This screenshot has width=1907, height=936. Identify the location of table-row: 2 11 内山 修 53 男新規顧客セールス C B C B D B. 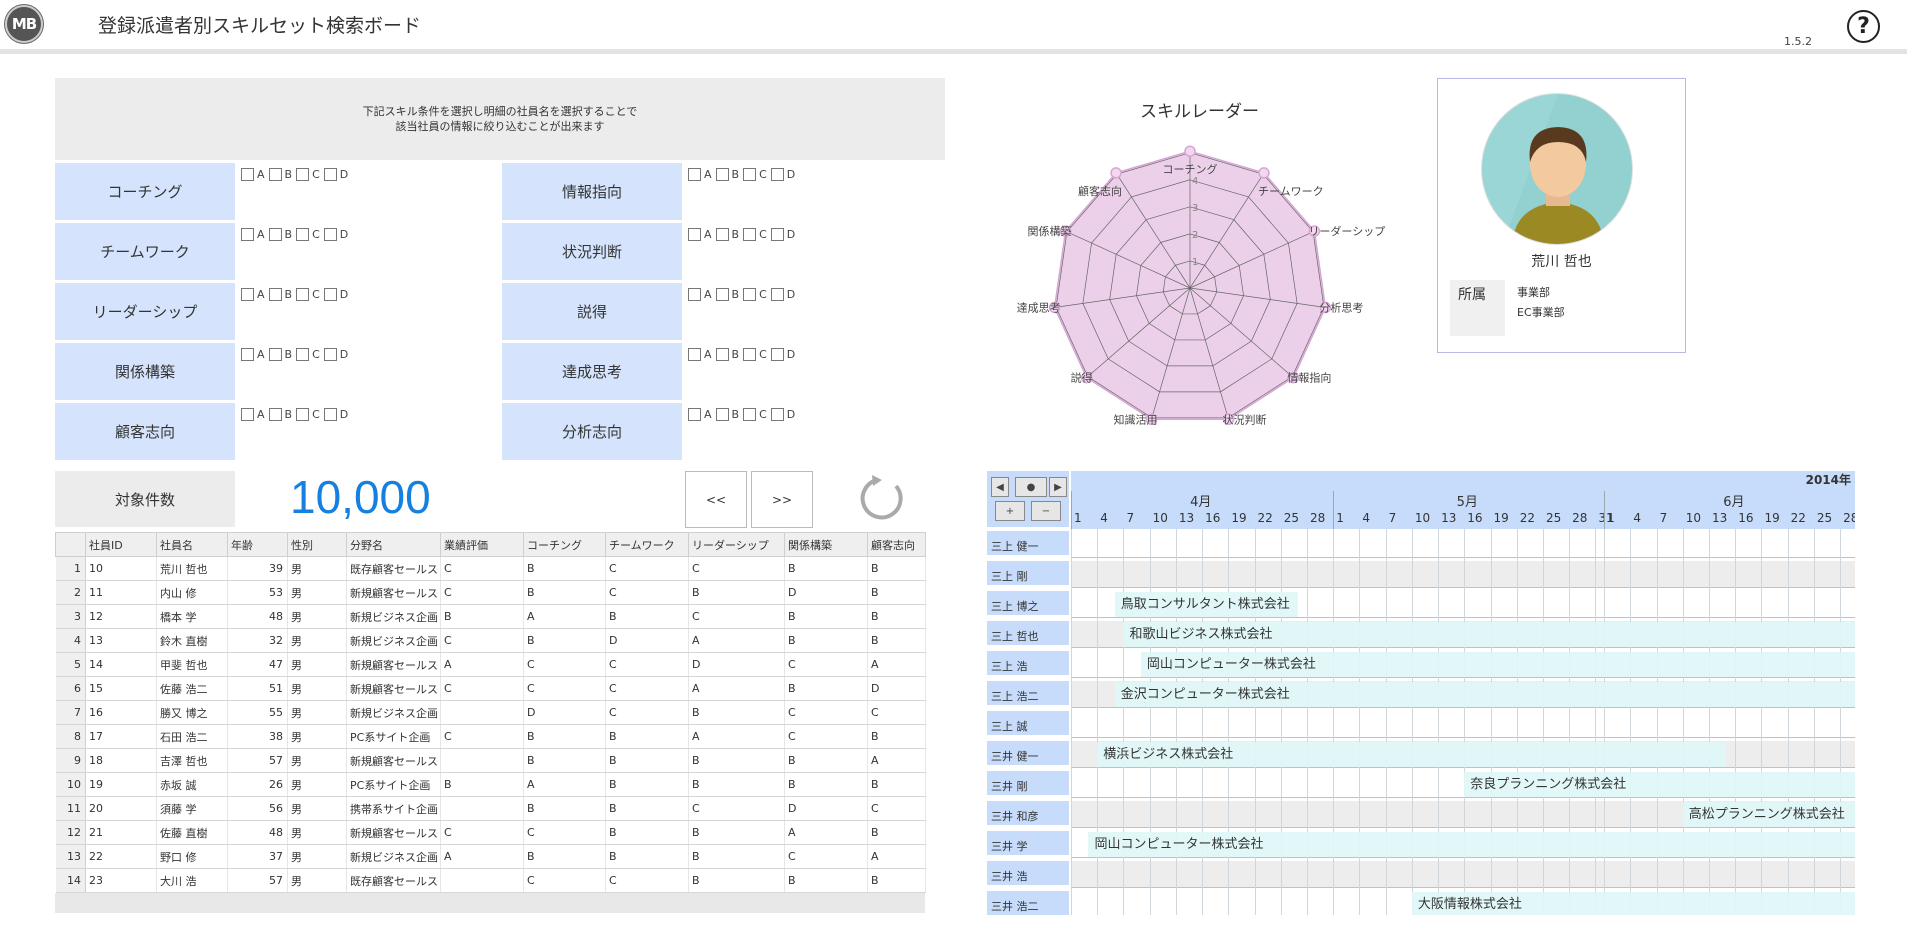
(490, 592).